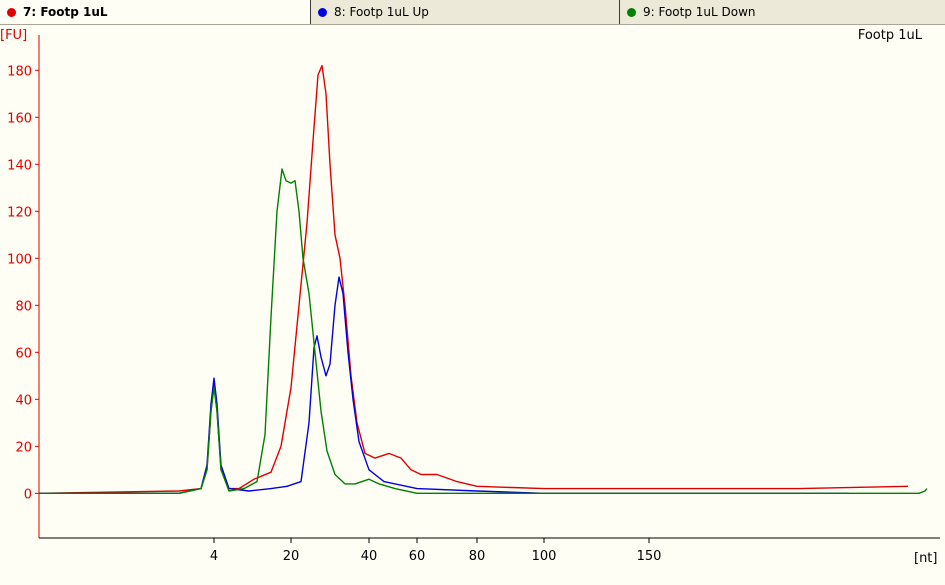 The width and height of the screenshot is (945, 585). Describe the element at coordinates (155, 12) in the screenshot. I see `tab-sample-7: 7: Footp 1uL` at that location.